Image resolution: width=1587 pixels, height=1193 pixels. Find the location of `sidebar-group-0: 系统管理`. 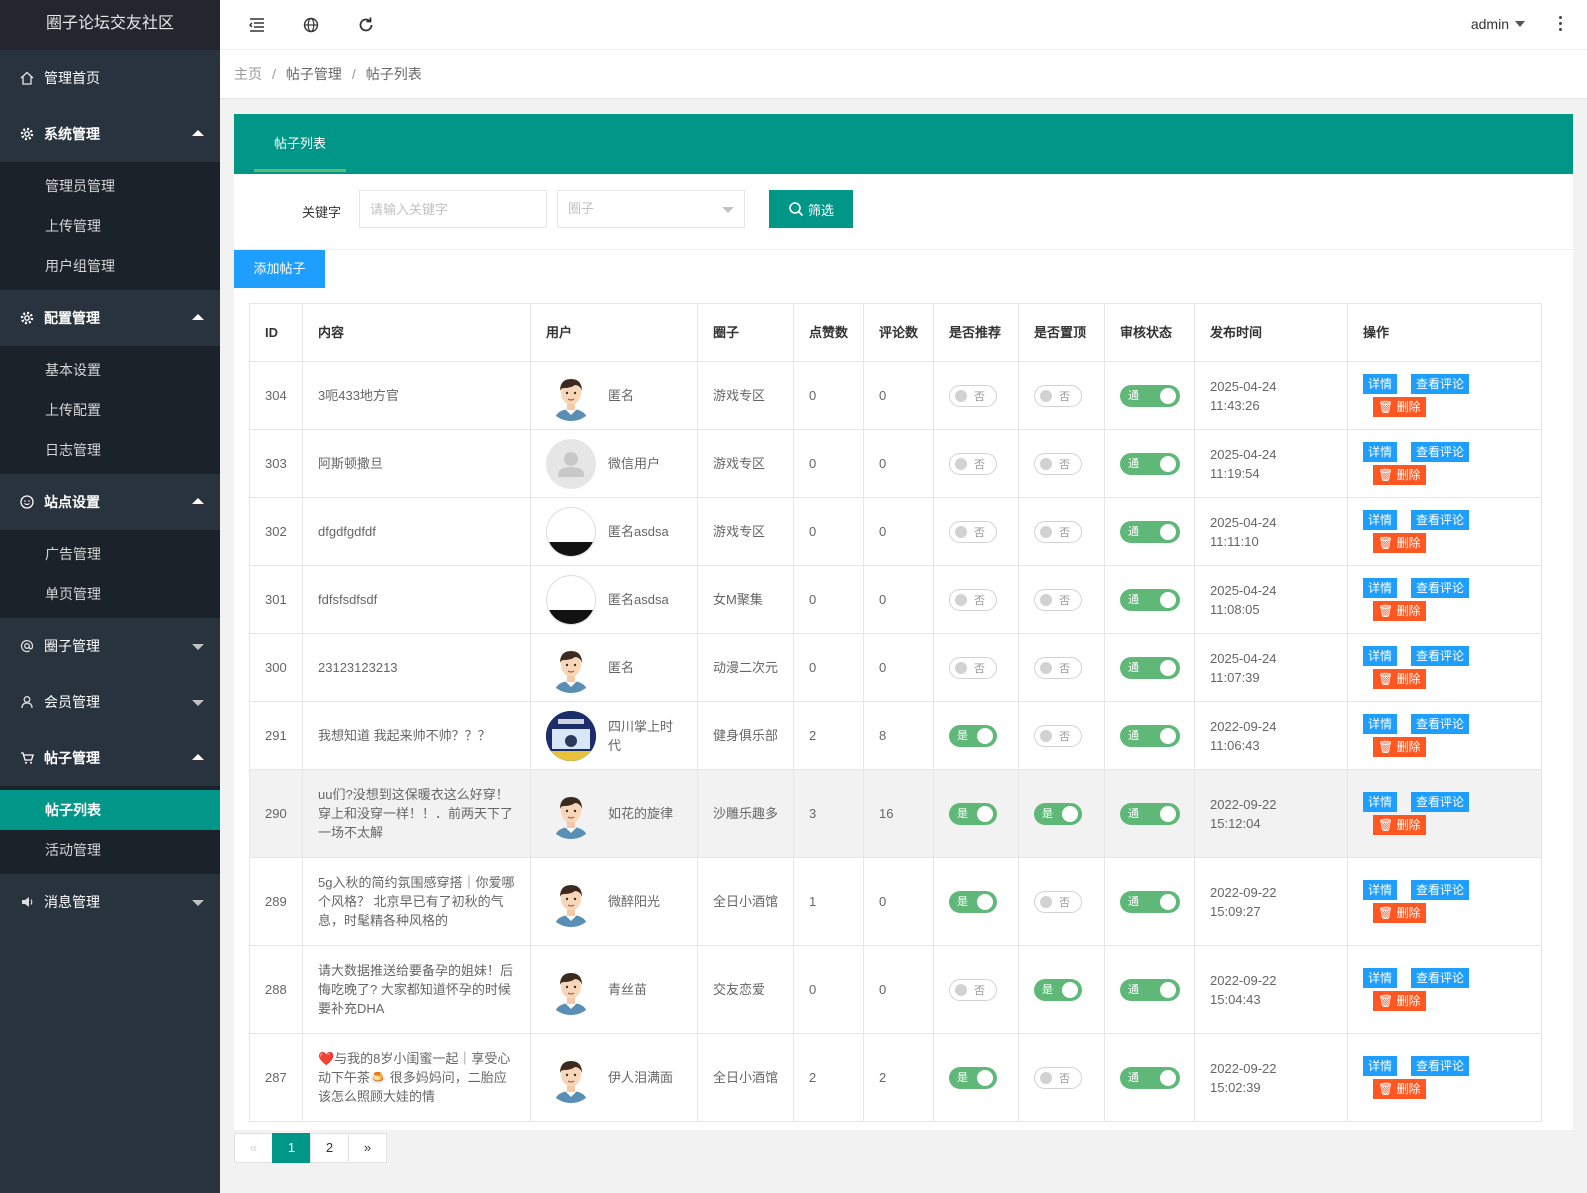

sidebar-group-0: 系统管理 is located at coordinates (110, 134).